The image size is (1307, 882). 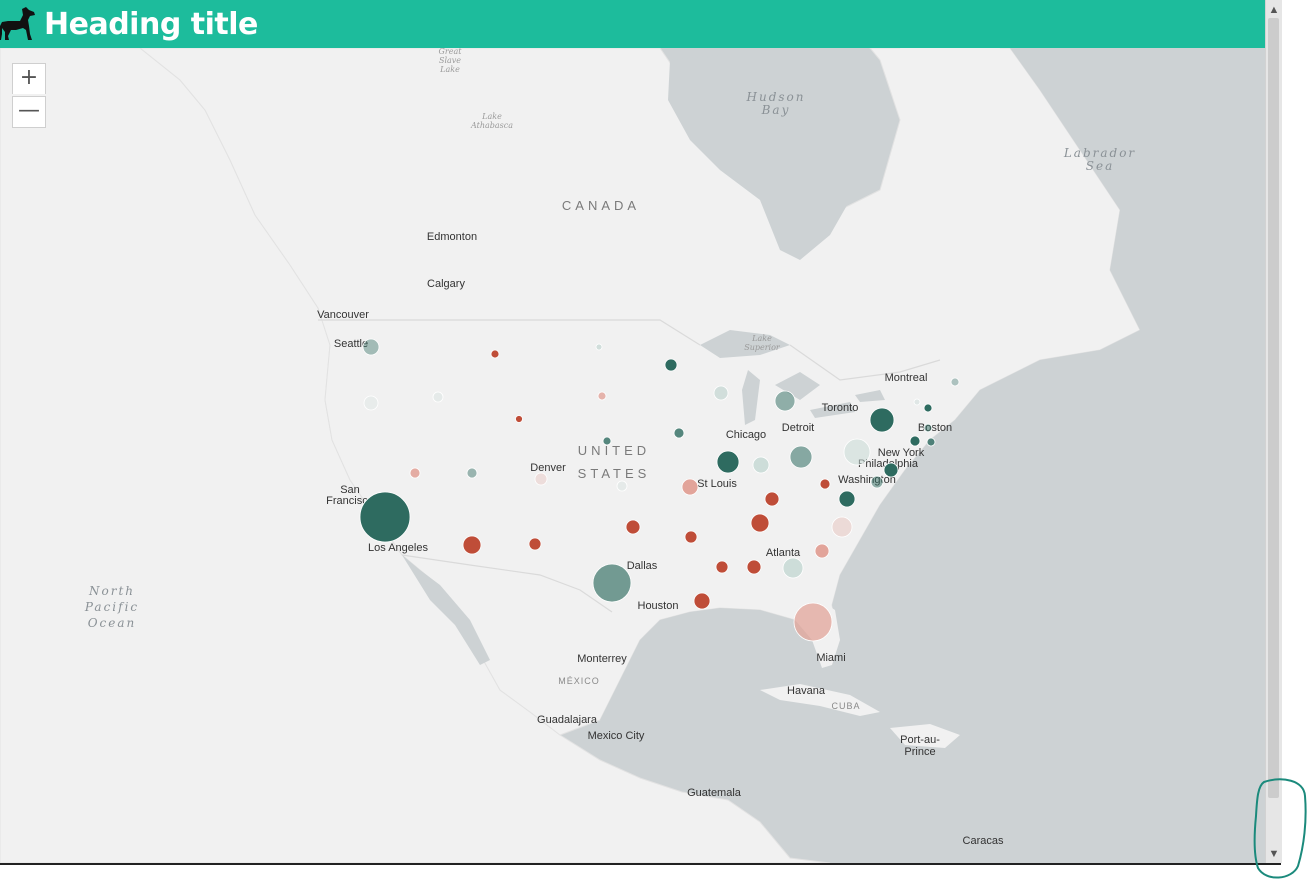 I want to click on city-label-boston: Boston, so click(x=935, y=428).